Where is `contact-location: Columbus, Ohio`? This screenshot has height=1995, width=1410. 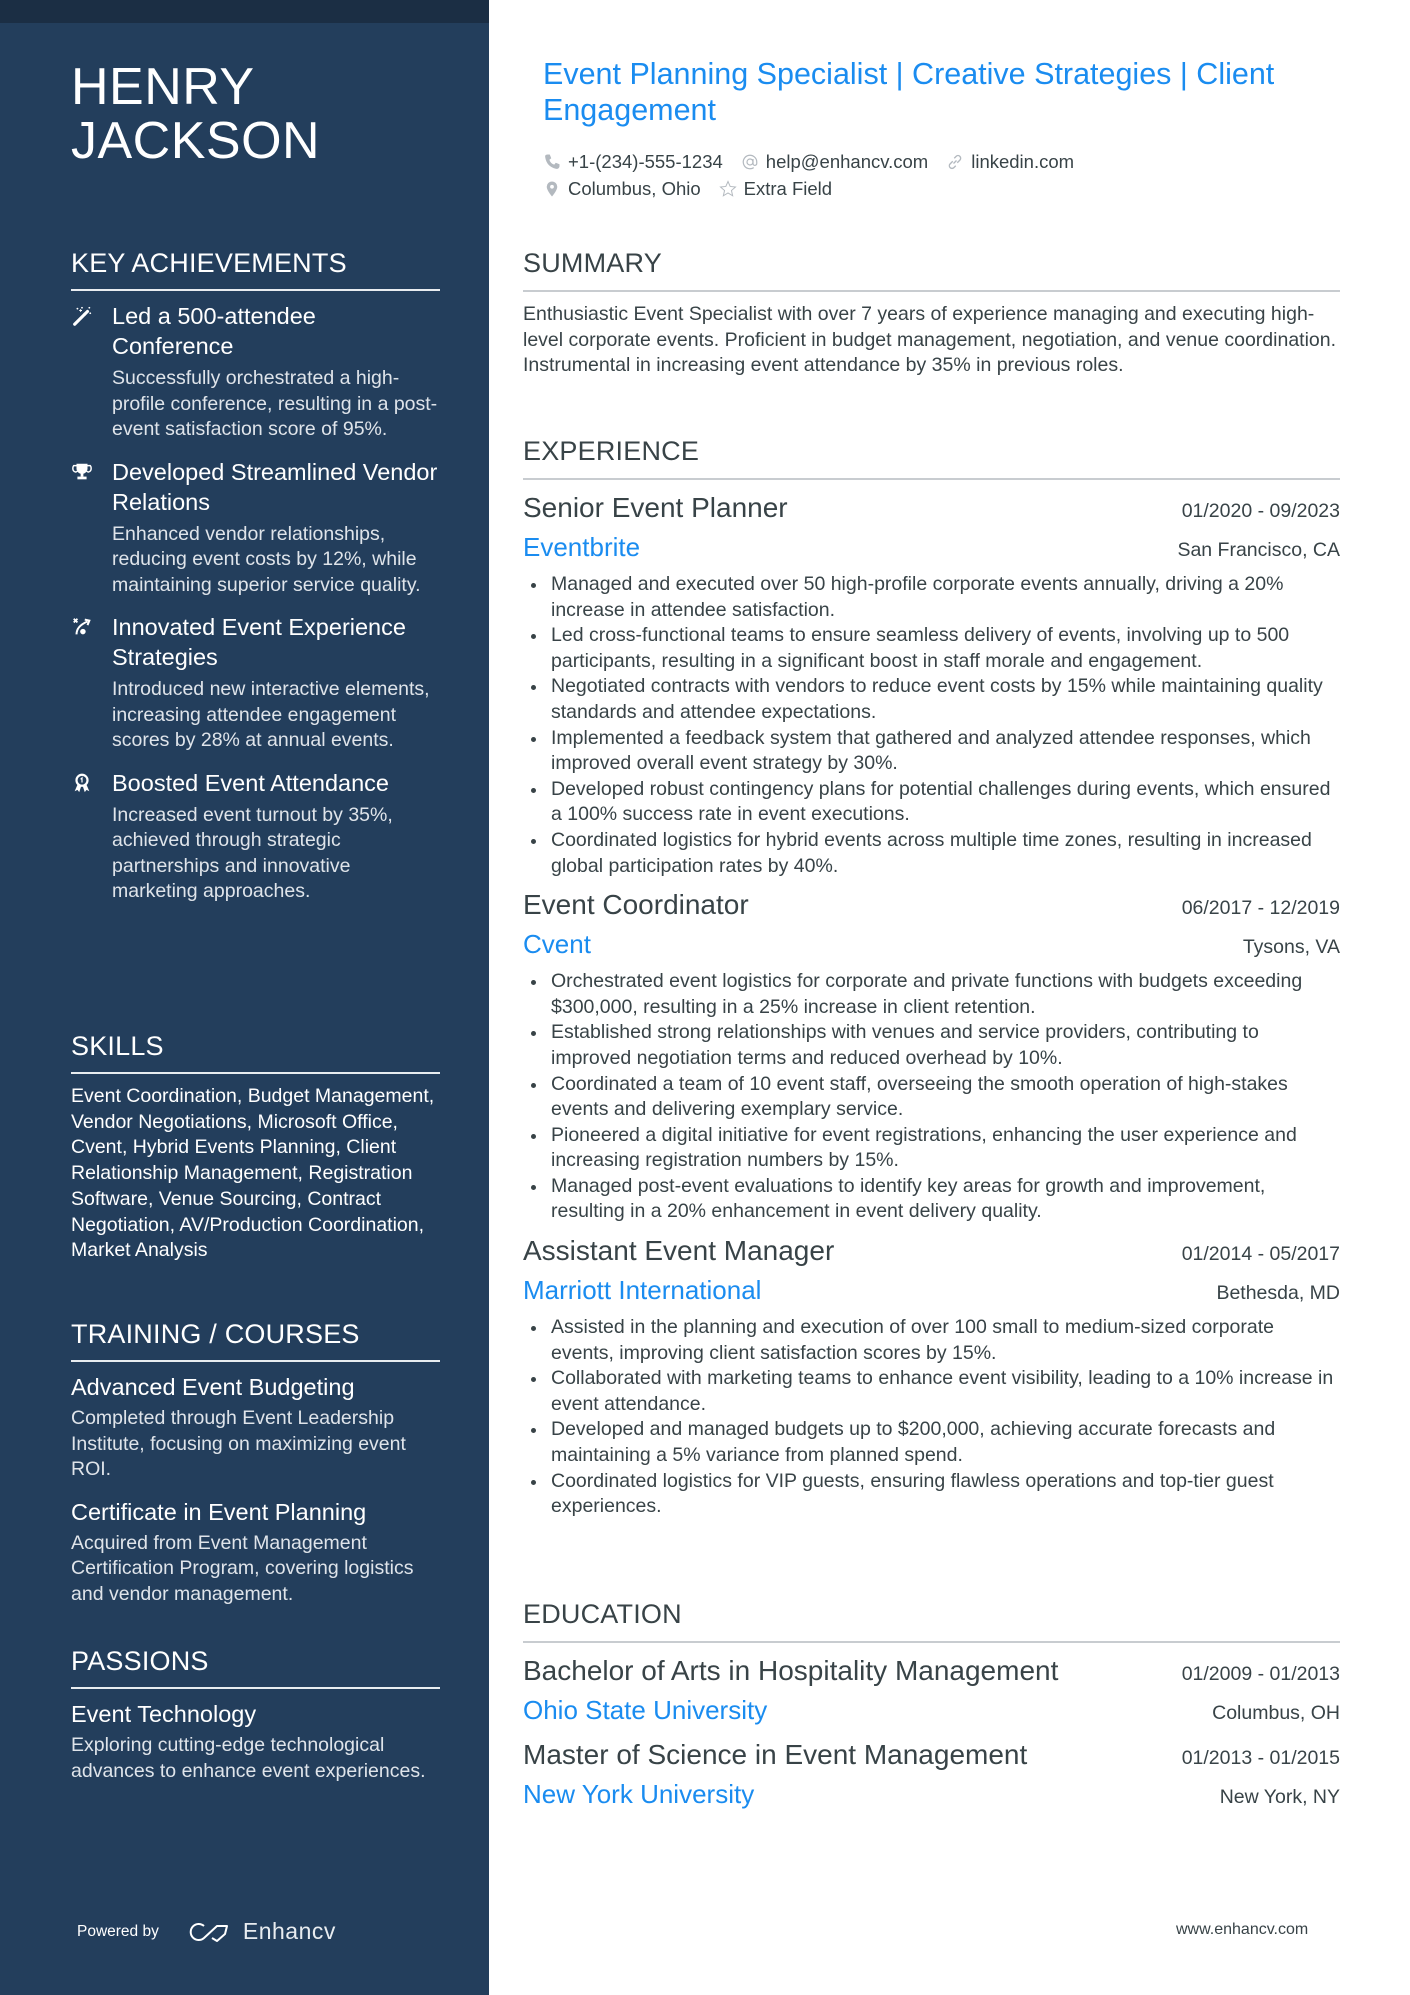
contact-location: Columbus, Ohio is located at coordinates (622, 189).